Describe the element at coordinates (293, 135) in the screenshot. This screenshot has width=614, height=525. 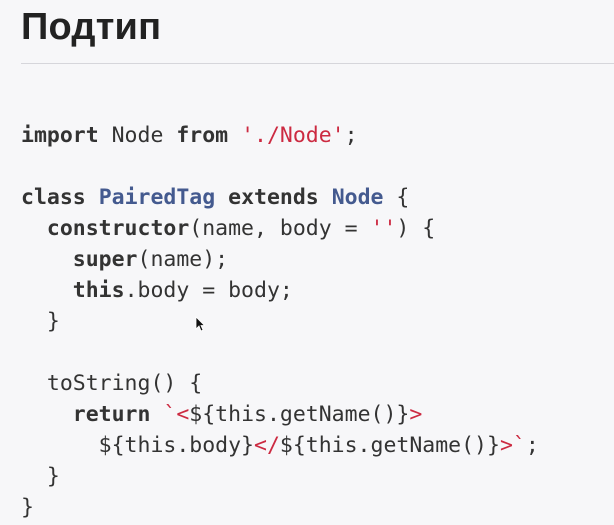
I see `code-token-str: './Node'` at that location.